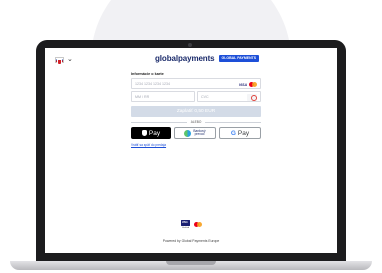  What do you see at coordinates (229, 96) in the screenshot?
I see `cvc-field: CVC` at bounding box center [229, 96].